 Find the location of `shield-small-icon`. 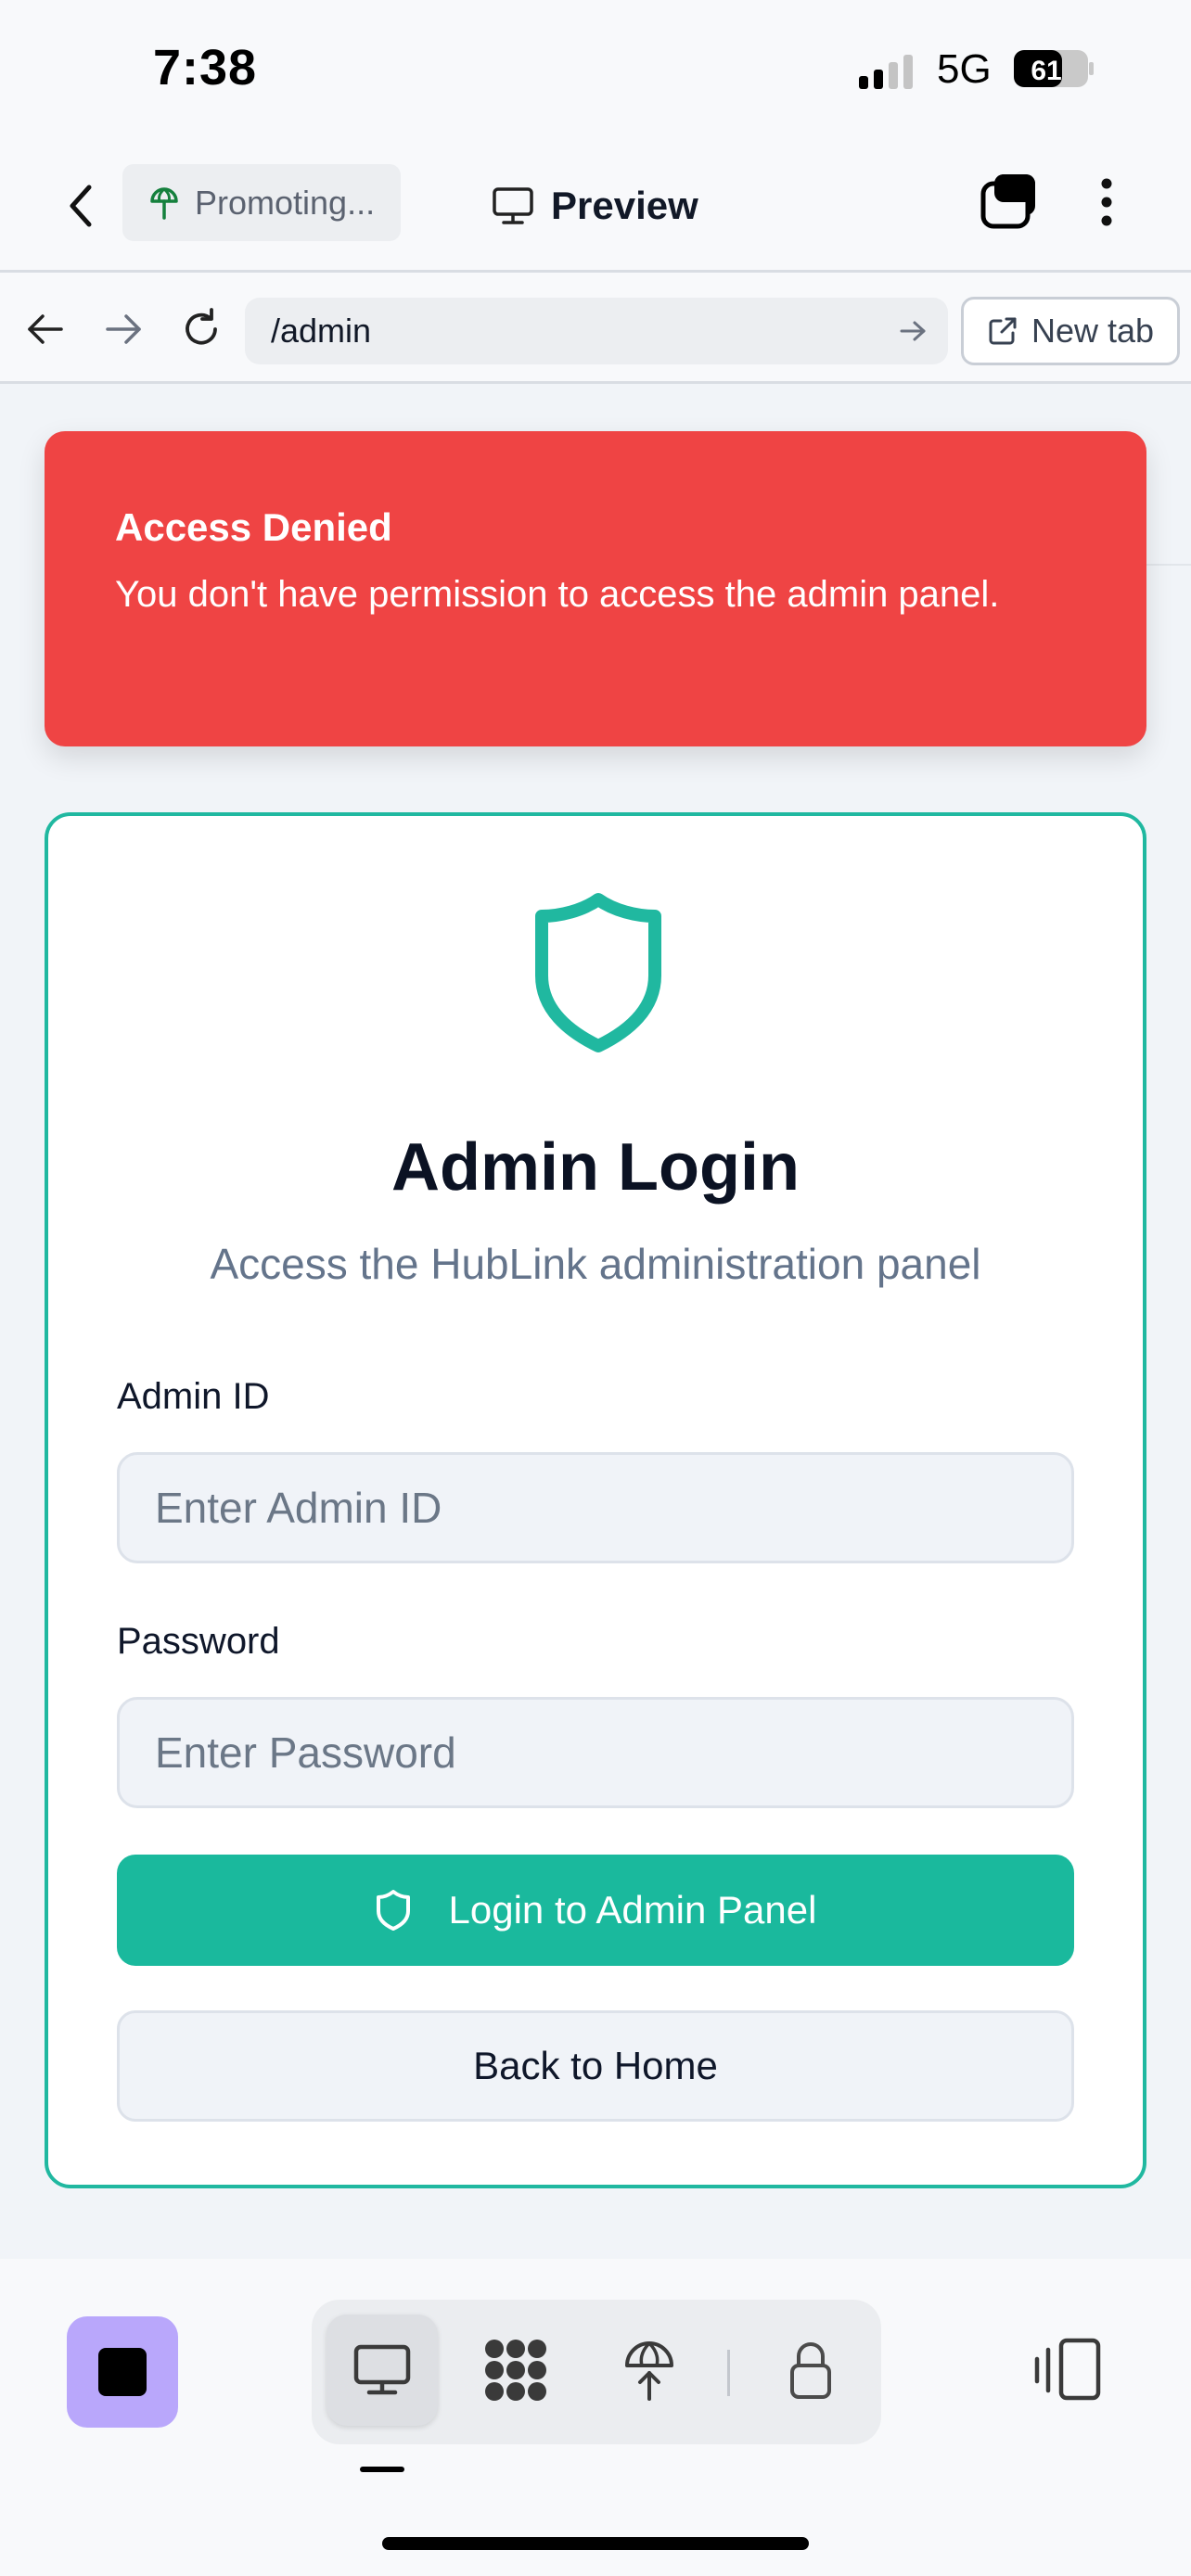

shield-small-icon is located at coordinates (393, 1911).